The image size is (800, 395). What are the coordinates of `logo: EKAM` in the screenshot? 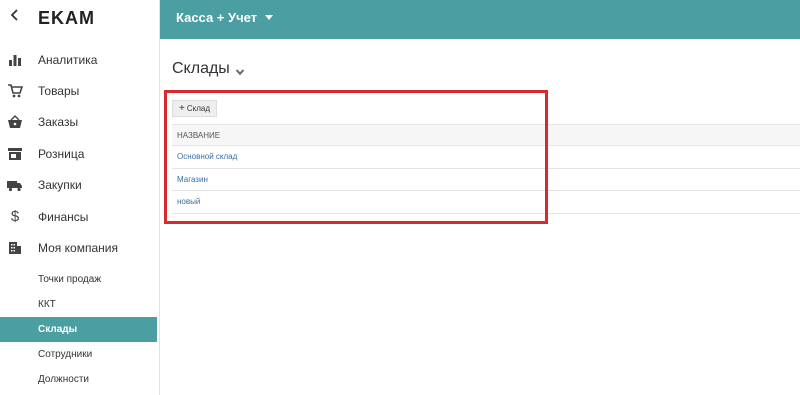 It's located at (66, 18).